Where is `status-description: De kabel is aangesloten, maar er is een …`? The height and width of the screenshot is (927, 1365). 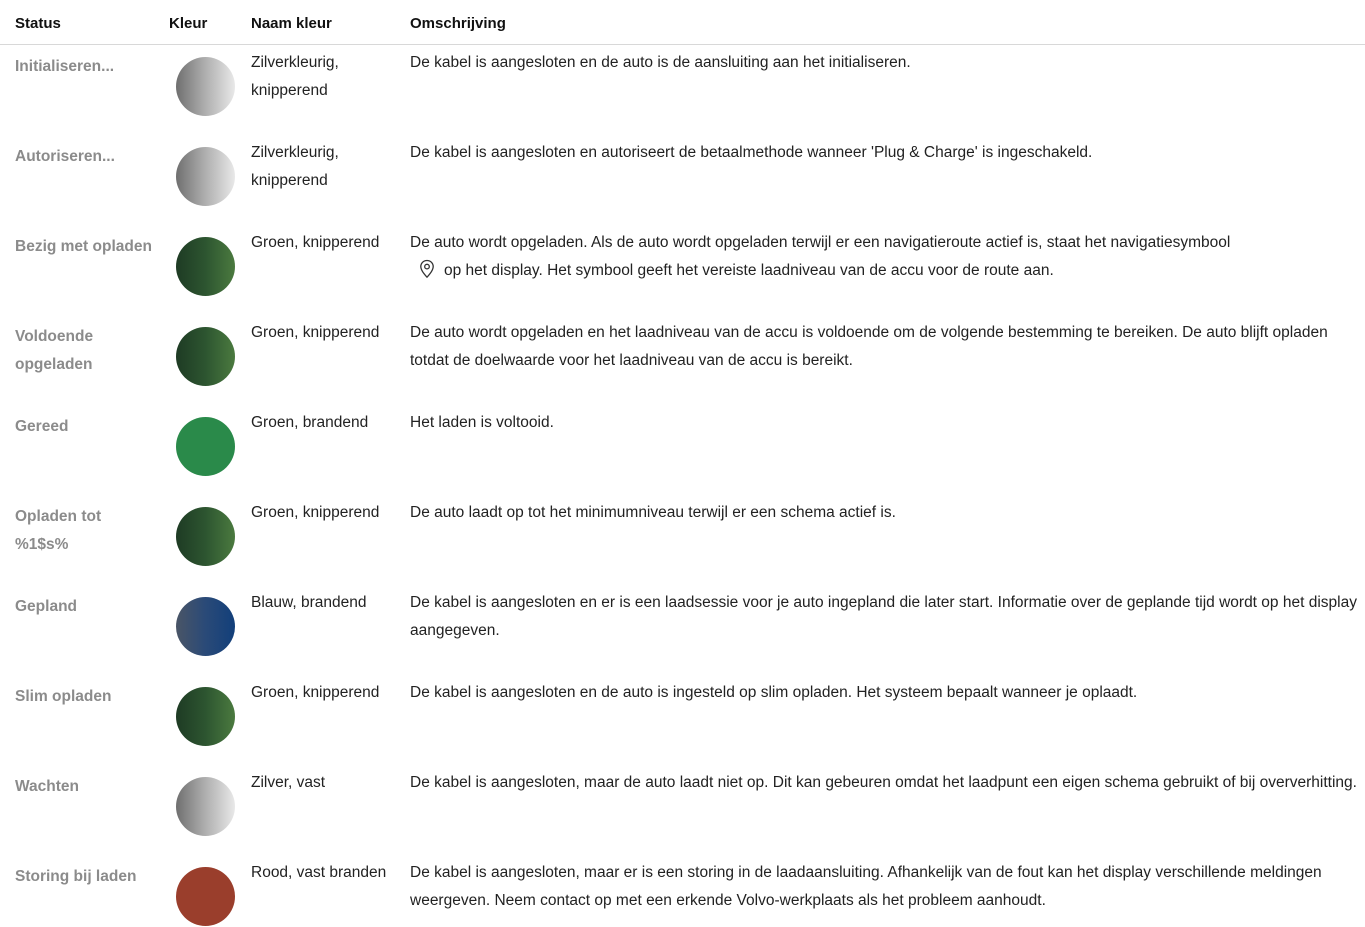
status-description: De kabel is aangesloten, maar er is een … is located at coordinates (866, 886).